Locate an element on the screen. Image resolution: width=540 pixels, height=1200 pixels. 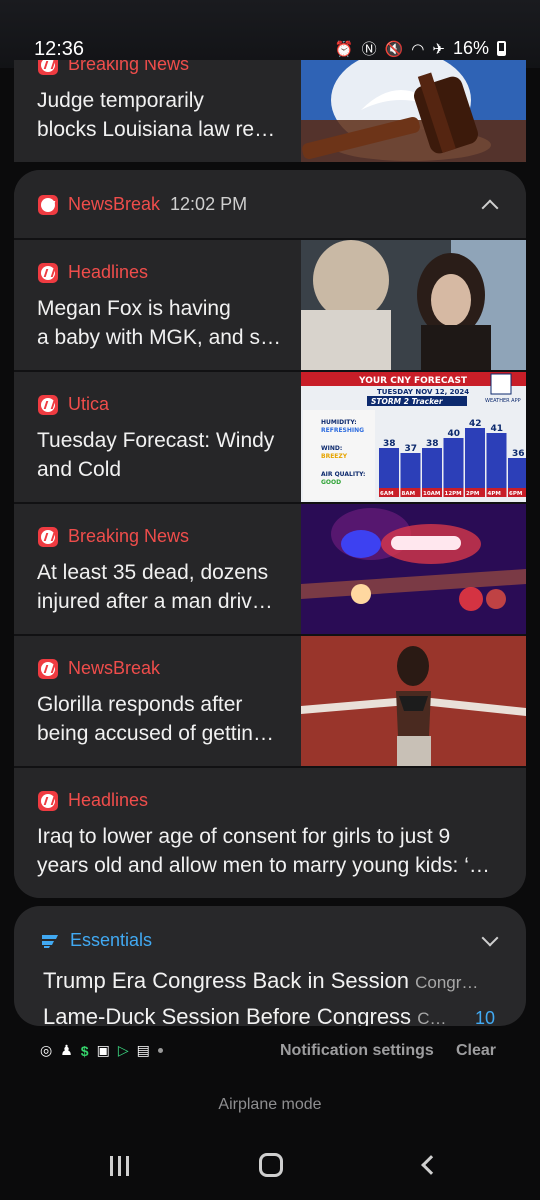
play-store-icon: ▷ is located at coordinates (123, 1050).